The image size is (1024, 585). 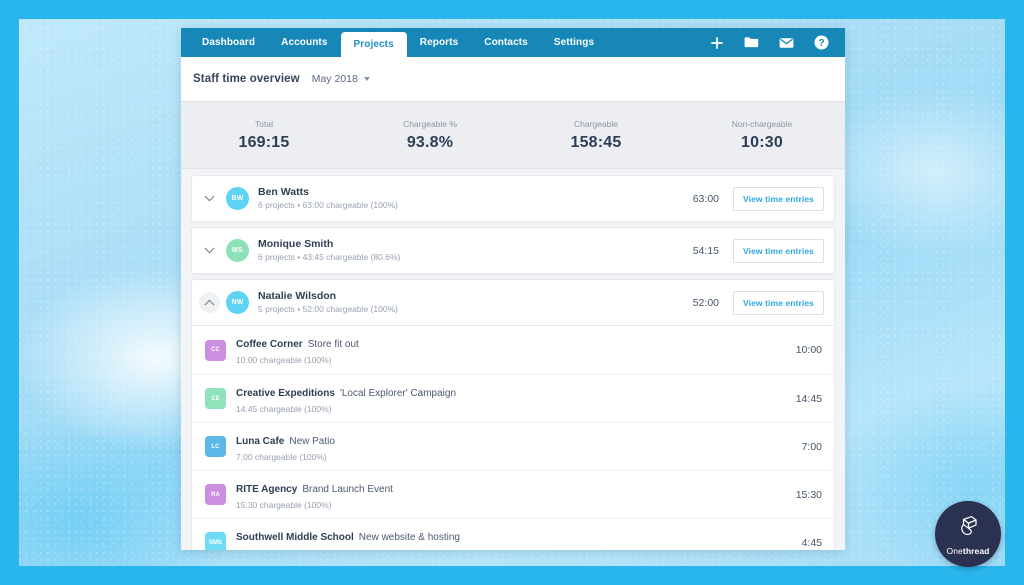 I want to click on stat-total: Total 169:15, so click(x=264, y=135).